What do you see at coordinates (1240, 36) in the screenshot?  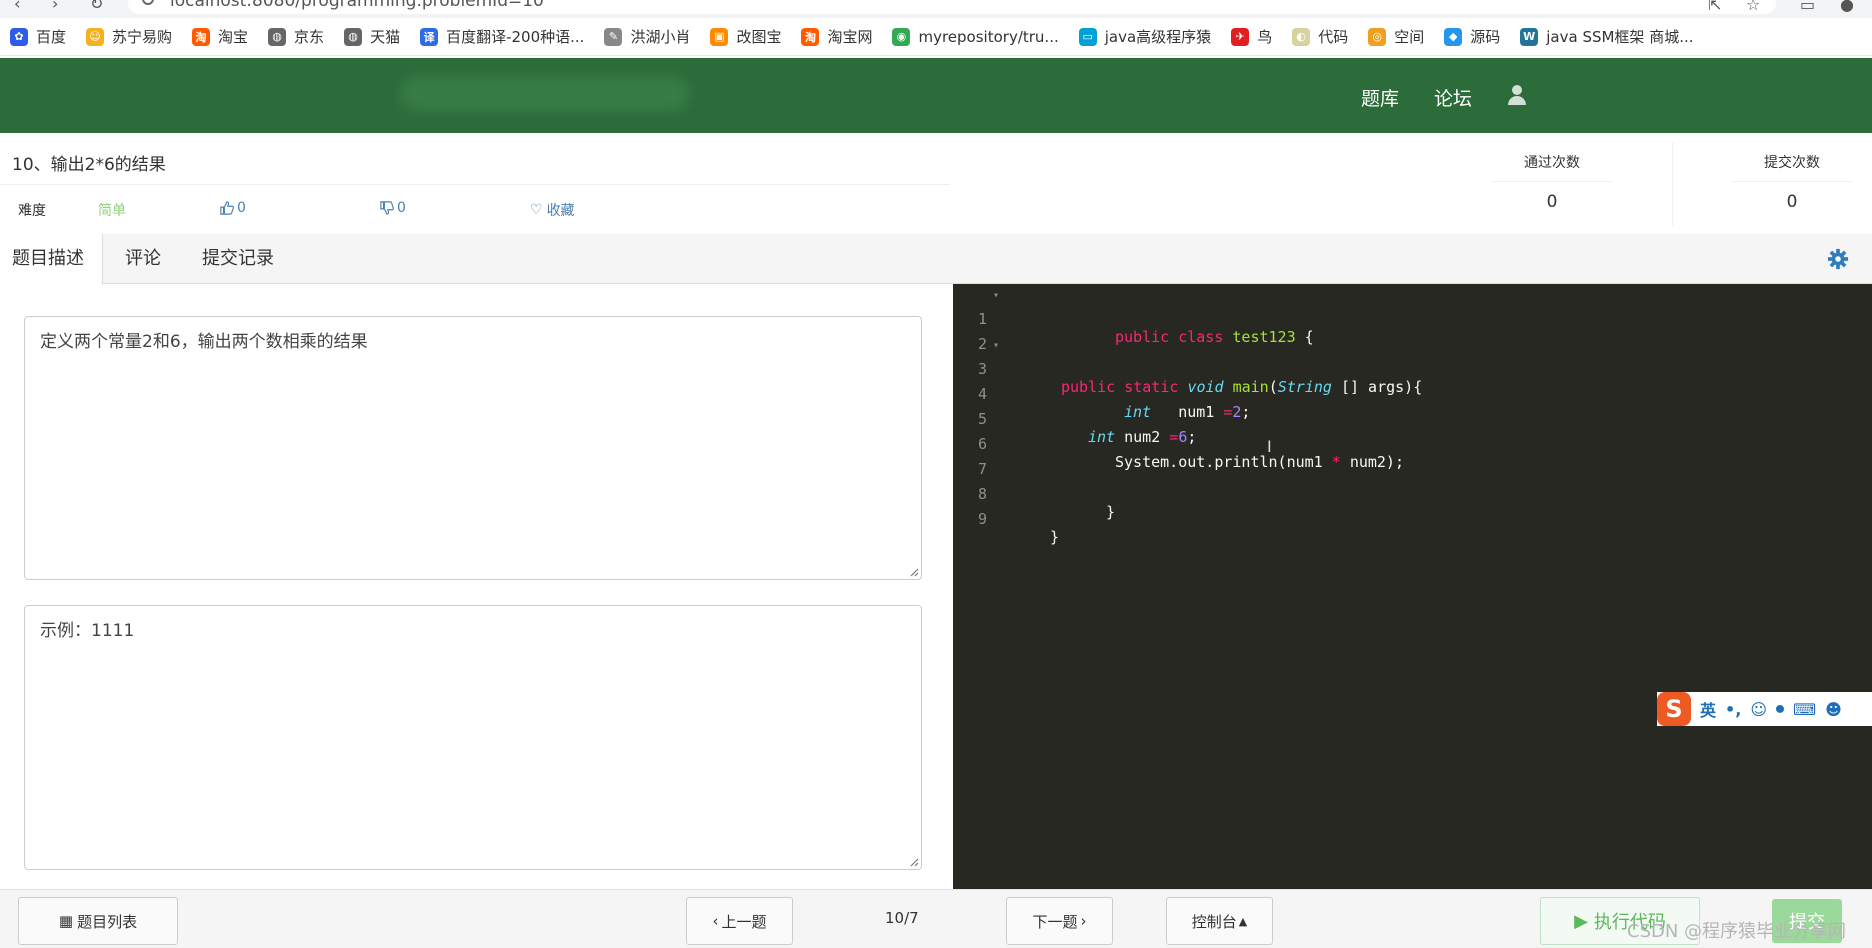 I see `bookmark-icon: ✈` at bounding box center [1240, 36].